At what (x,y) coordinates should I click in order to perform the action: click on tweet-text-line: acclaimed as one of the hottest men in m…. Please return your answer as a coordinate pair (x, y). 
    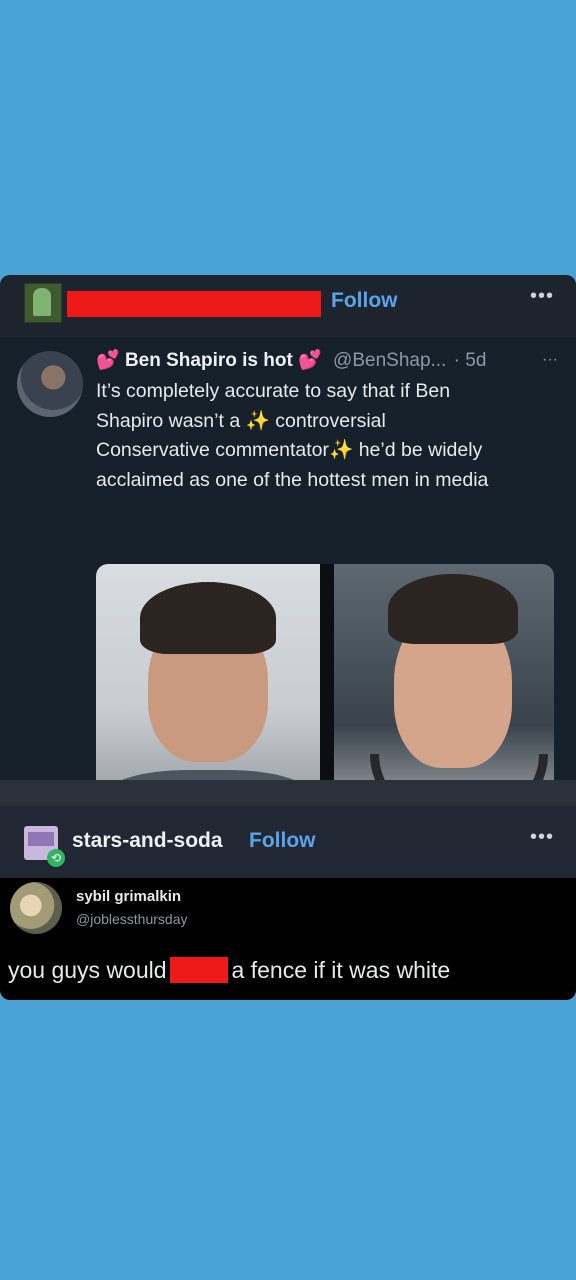
    Looking at the image, I should click on (292, 479).